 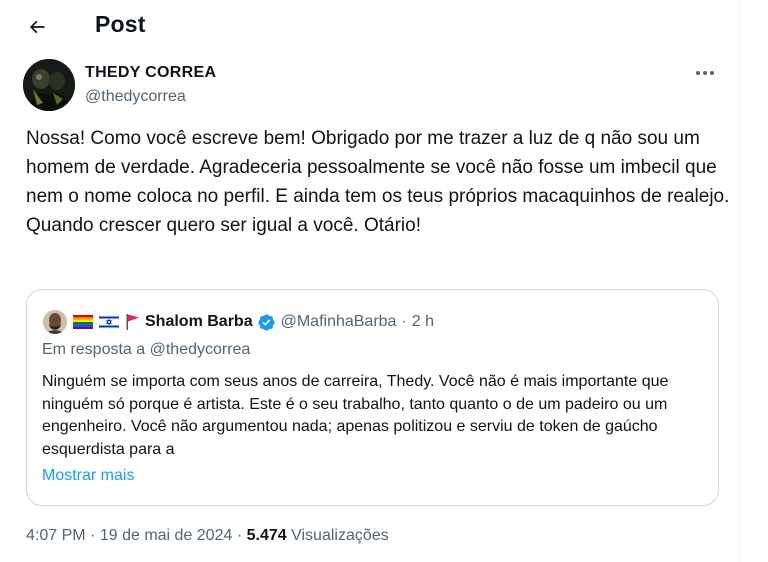 What do you see at coordinates (423, 322) in the screenshot?
I see `quoted-post-time: 2 h` at bounding box center [423, 322].